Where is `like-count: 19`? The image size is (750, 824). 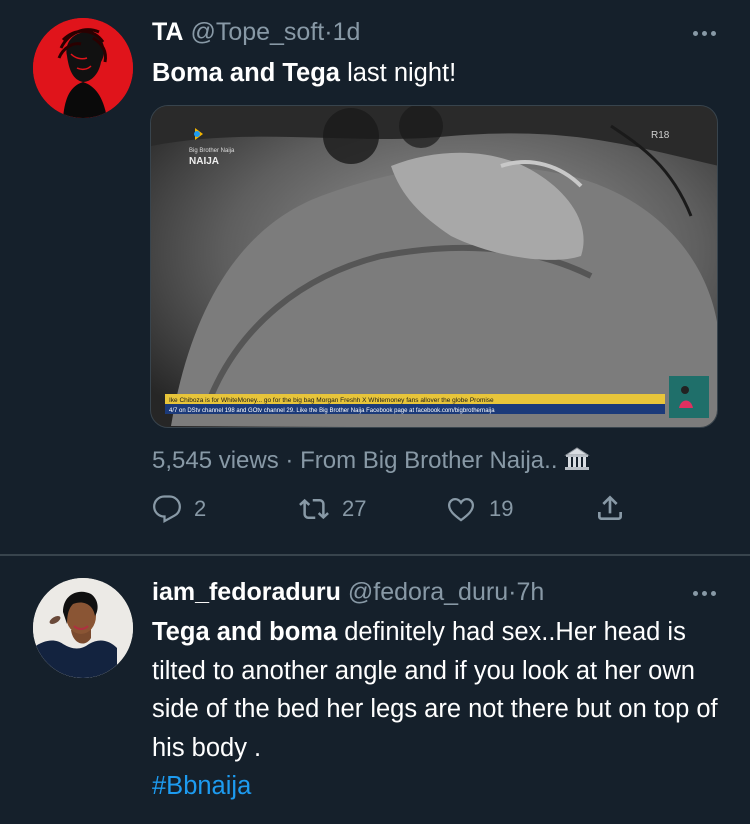
like-count: 19 is located at coordinates (501, 508).